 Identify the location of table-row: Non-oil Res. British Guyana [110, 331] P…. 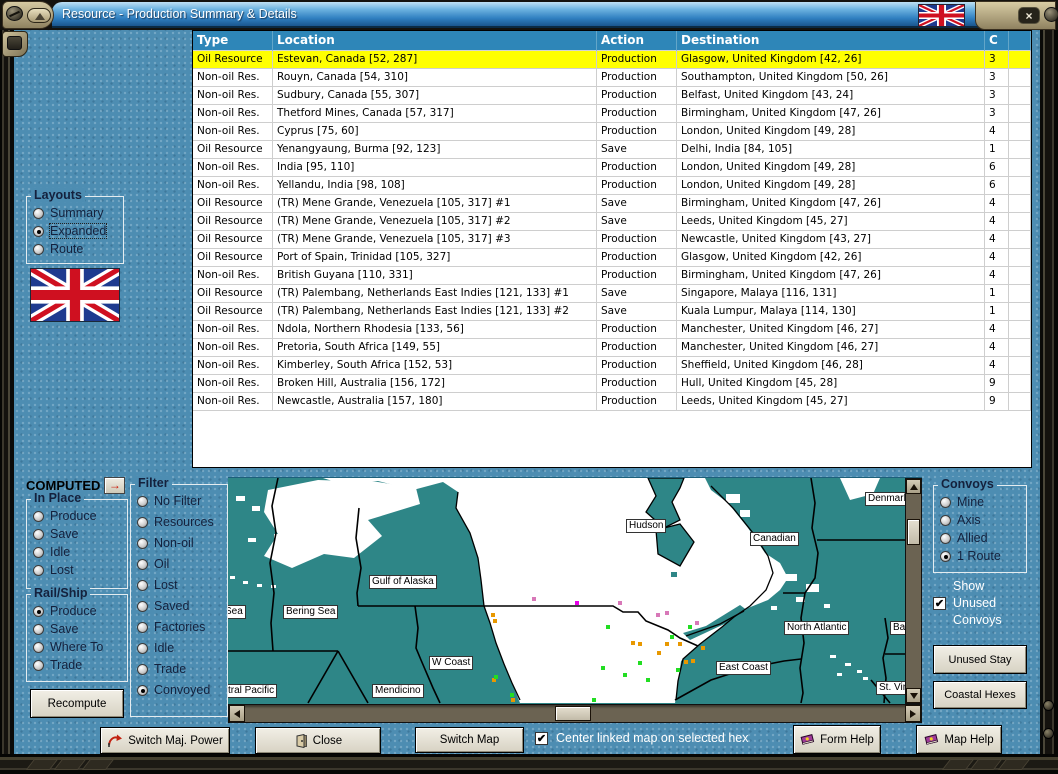
(612, 276).